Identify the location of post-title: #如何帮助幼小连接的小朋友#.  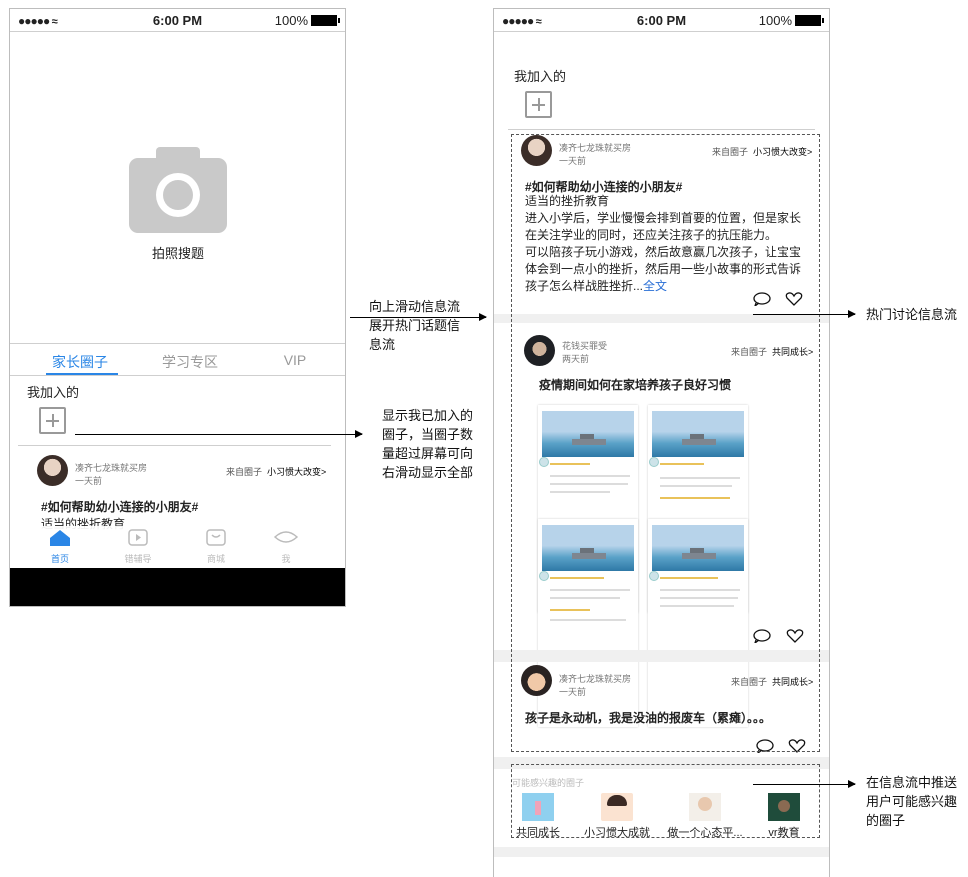
(119, 506).